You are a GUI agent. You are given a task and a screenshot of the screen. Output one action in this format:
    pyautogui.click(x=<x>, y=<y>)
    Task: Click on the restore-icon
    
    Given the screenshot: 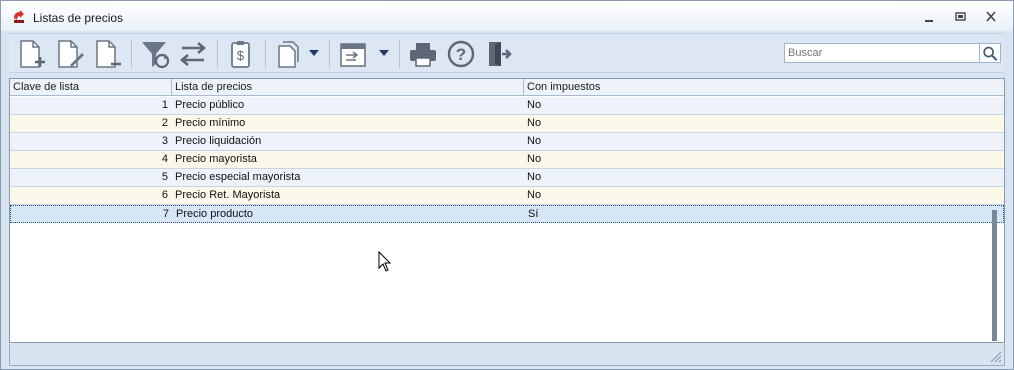 What is the action you would take?
    pyautogui.click(x=961, y=17)
    